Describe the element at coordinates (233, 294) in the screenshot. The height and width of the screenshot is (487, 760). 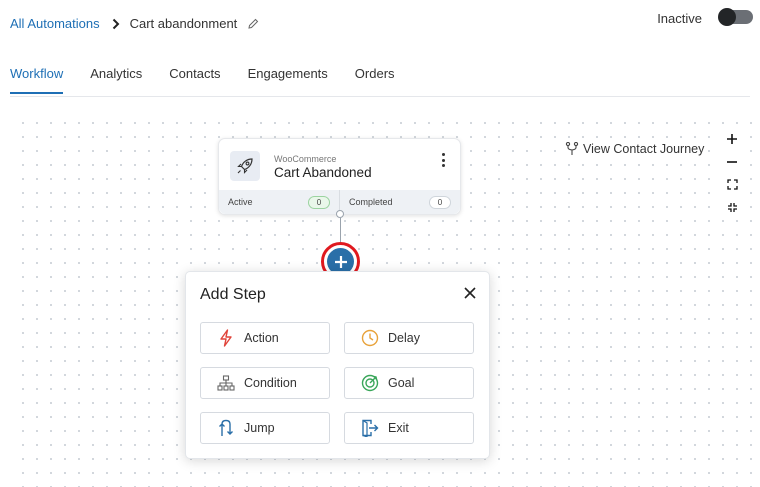
I see `add-step-title: Add Step` at that location.